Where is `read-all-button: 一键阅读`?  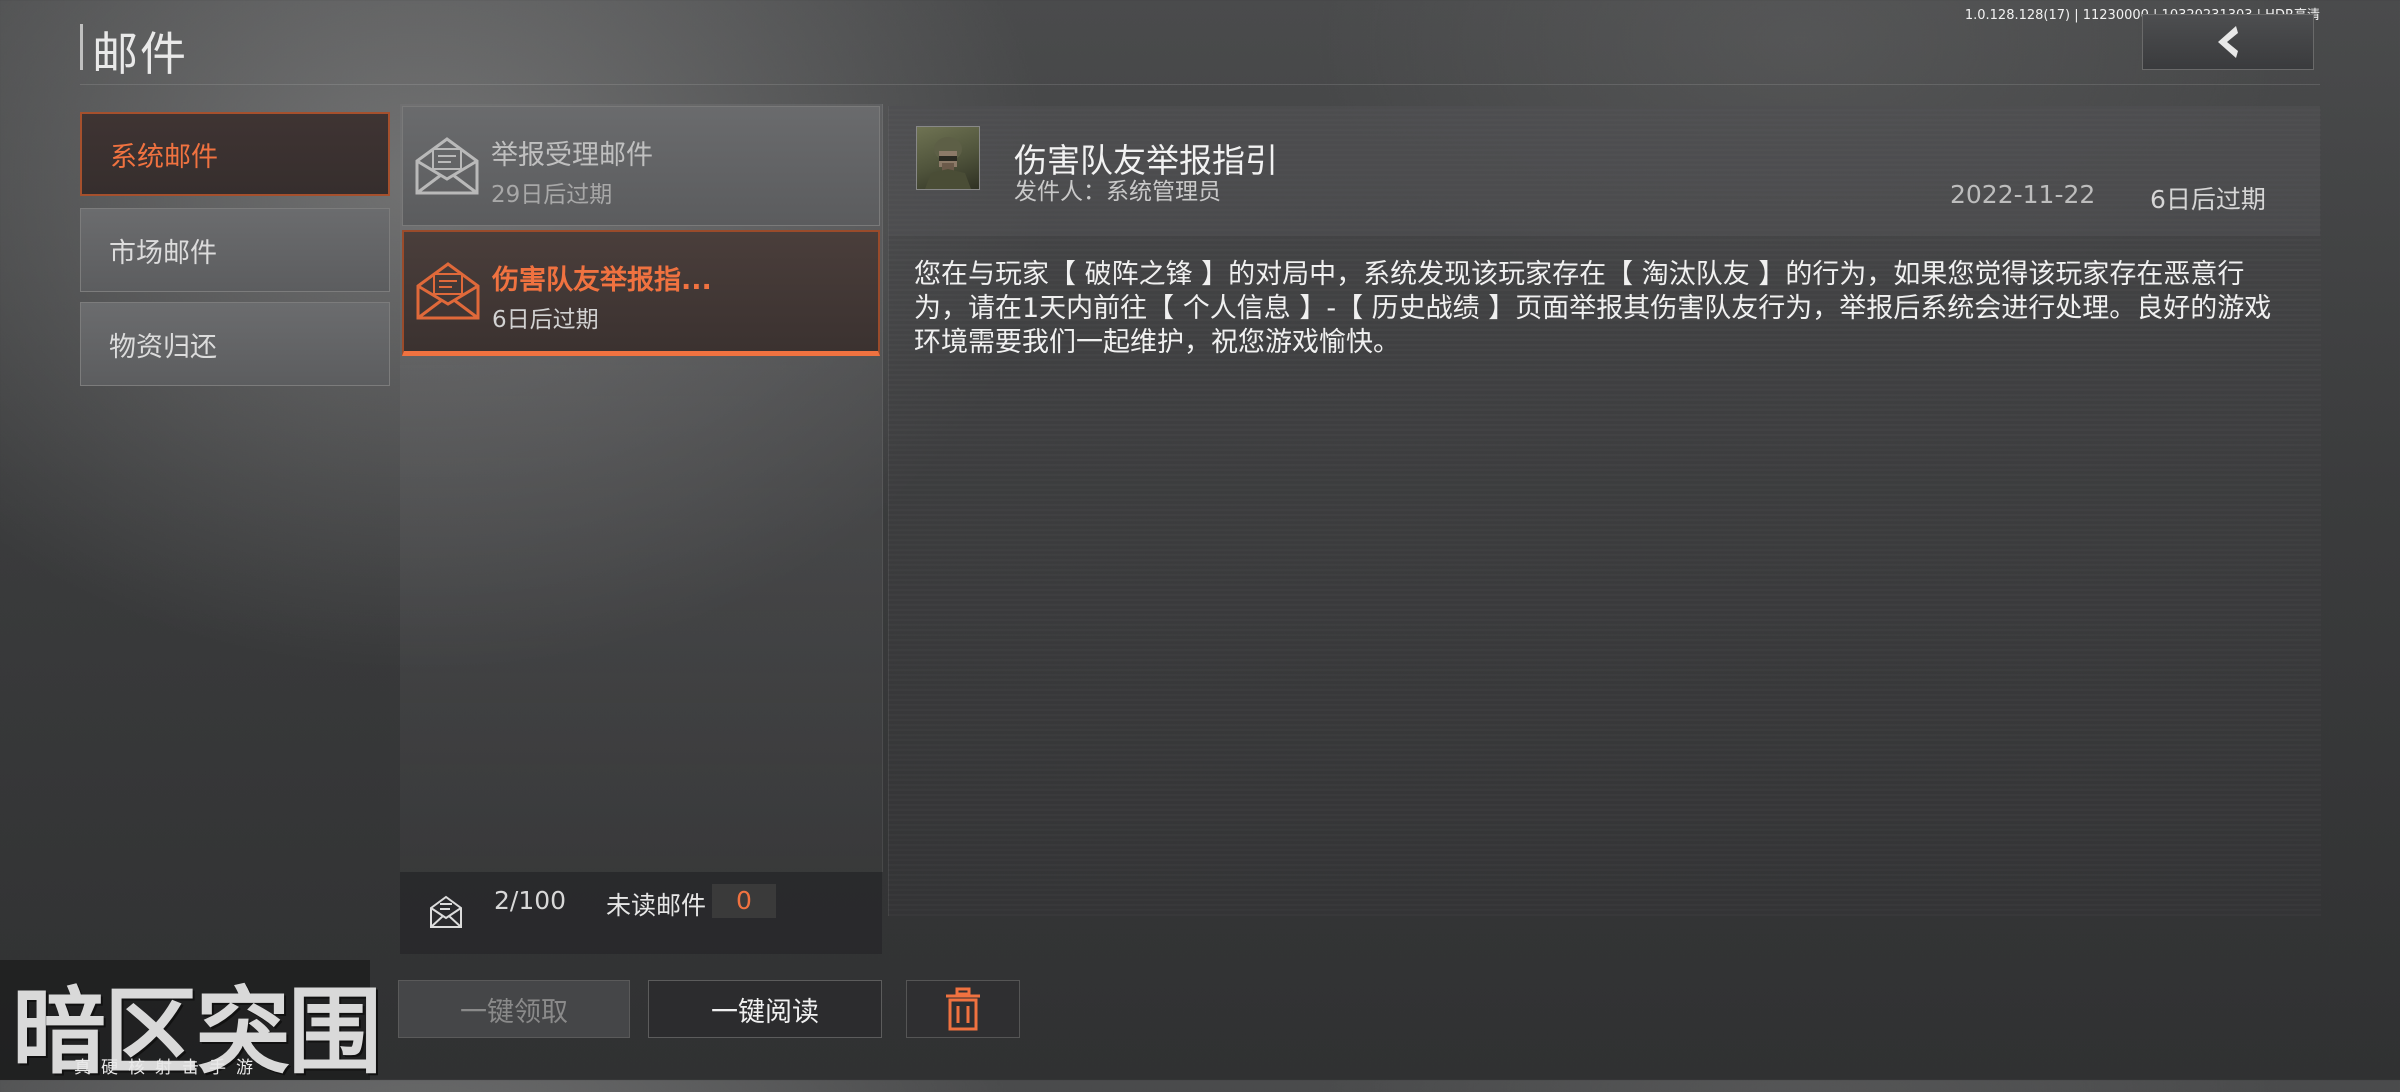 read-all-button: 一键阅读 is located at coordinates (765, 1009).